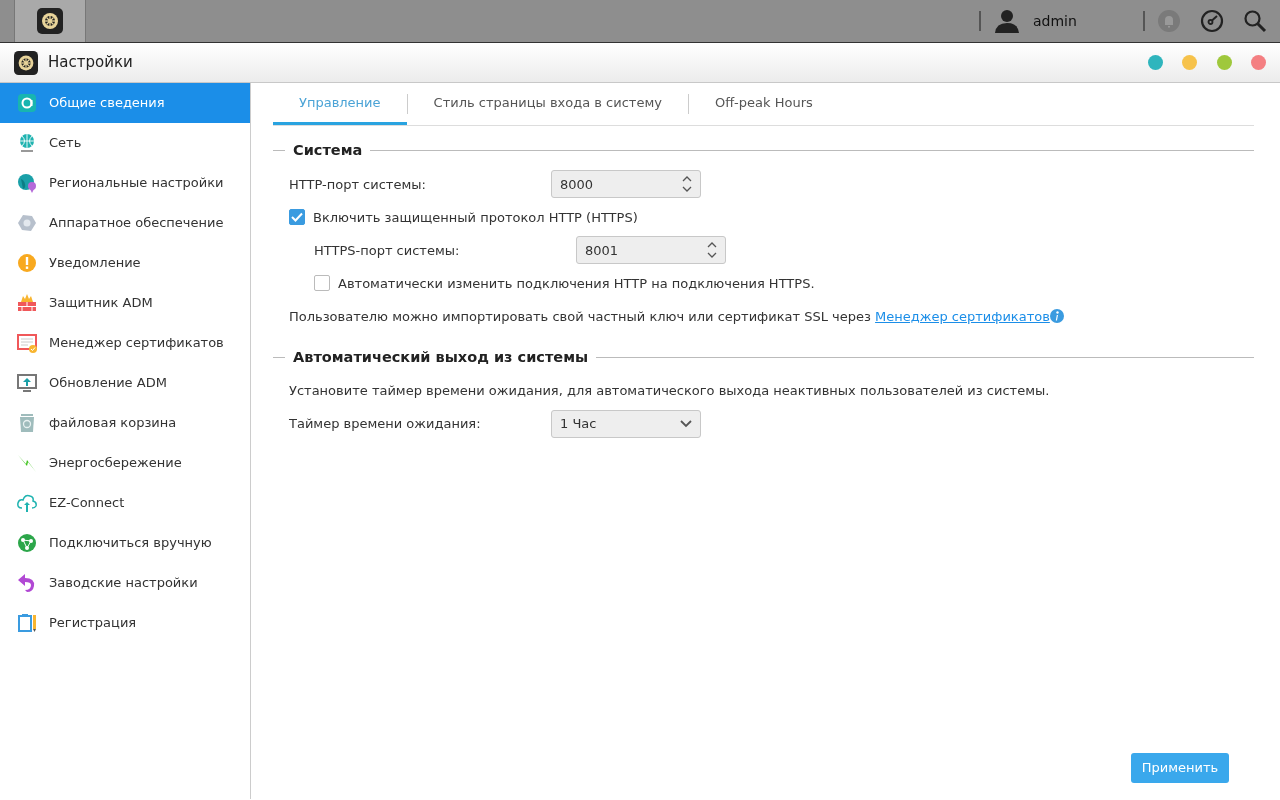 The width and height of the screenshot is (1280, 800). What do you see at coordinates (27, 223) in the screenshot?
I see `hex-nut-icon` at bounding box center [27, 223].